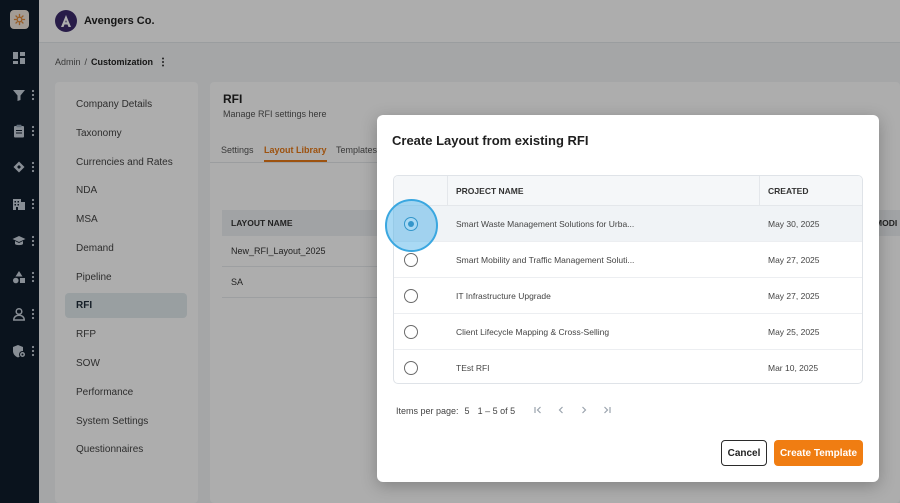  I want to click on first-page-icon, so click(538, 410).